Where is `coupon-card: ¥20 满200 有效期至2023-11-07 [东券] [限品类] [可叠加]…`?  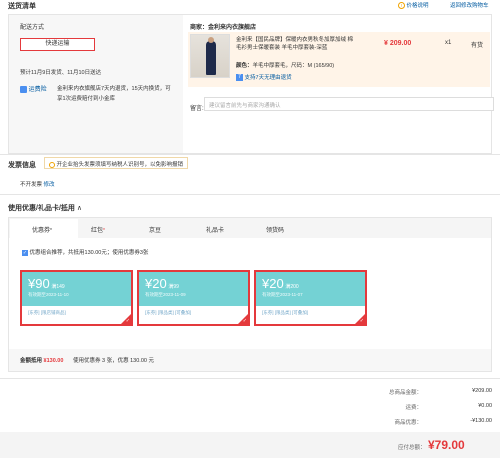 coupon-card: ¥20 满200 有效期至2023-11-07 [东券] [限品类] [可叠加]… is located at coordinates (310, 298).